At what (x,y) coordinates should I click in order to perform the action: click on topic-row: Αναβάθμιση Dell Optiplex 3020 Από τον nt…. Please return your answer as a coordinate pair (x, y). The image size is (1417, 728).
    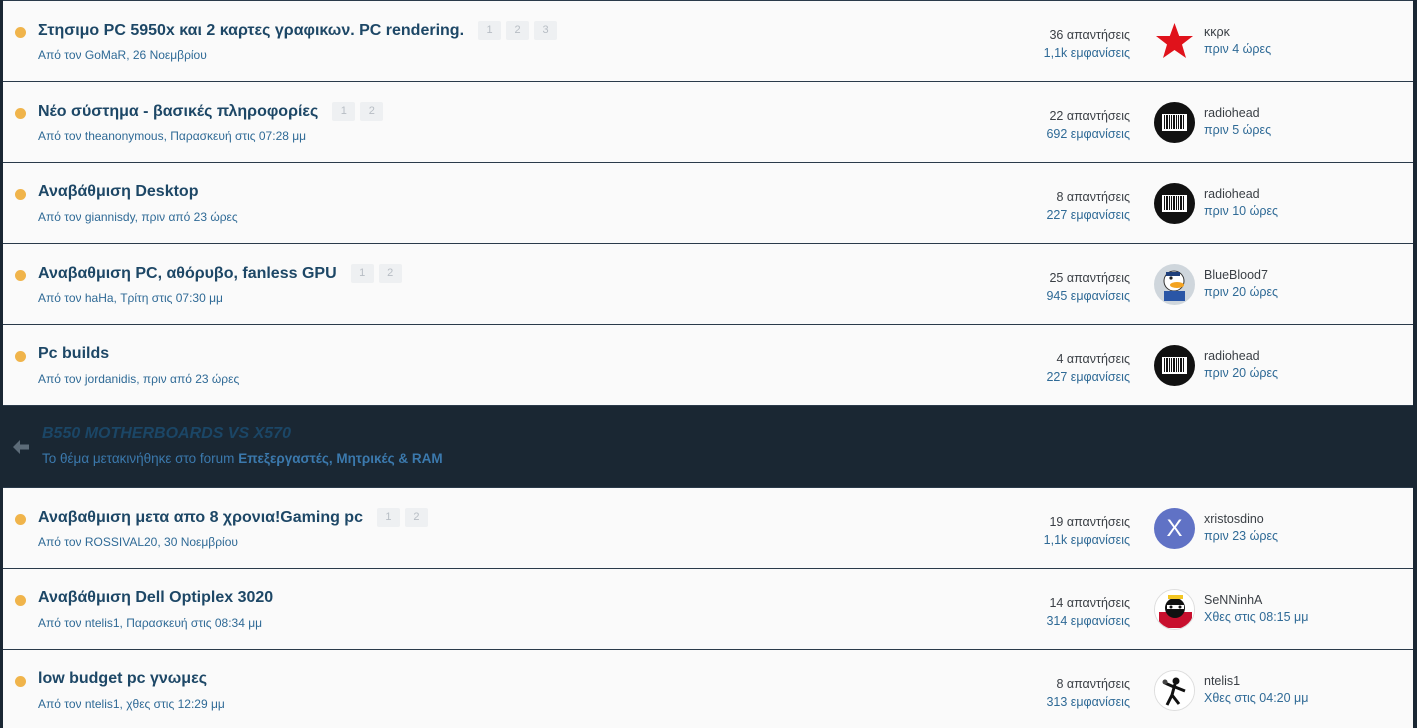
    Looking at the image, I should click on (708, 608).